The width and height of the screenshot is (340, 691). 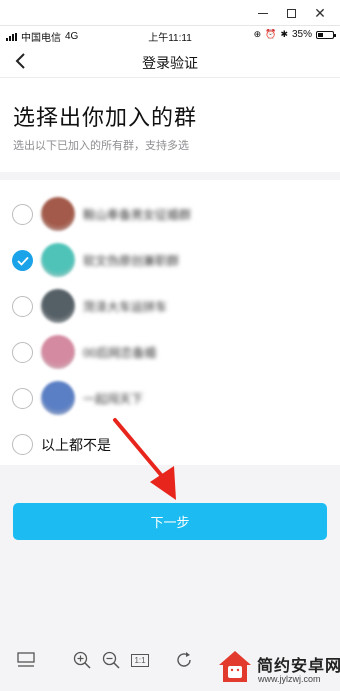 What do you see at coordinates (113, 399) in the screenshot?
I see `group-name: 一起闯天下` at bounding box center [113, 399].